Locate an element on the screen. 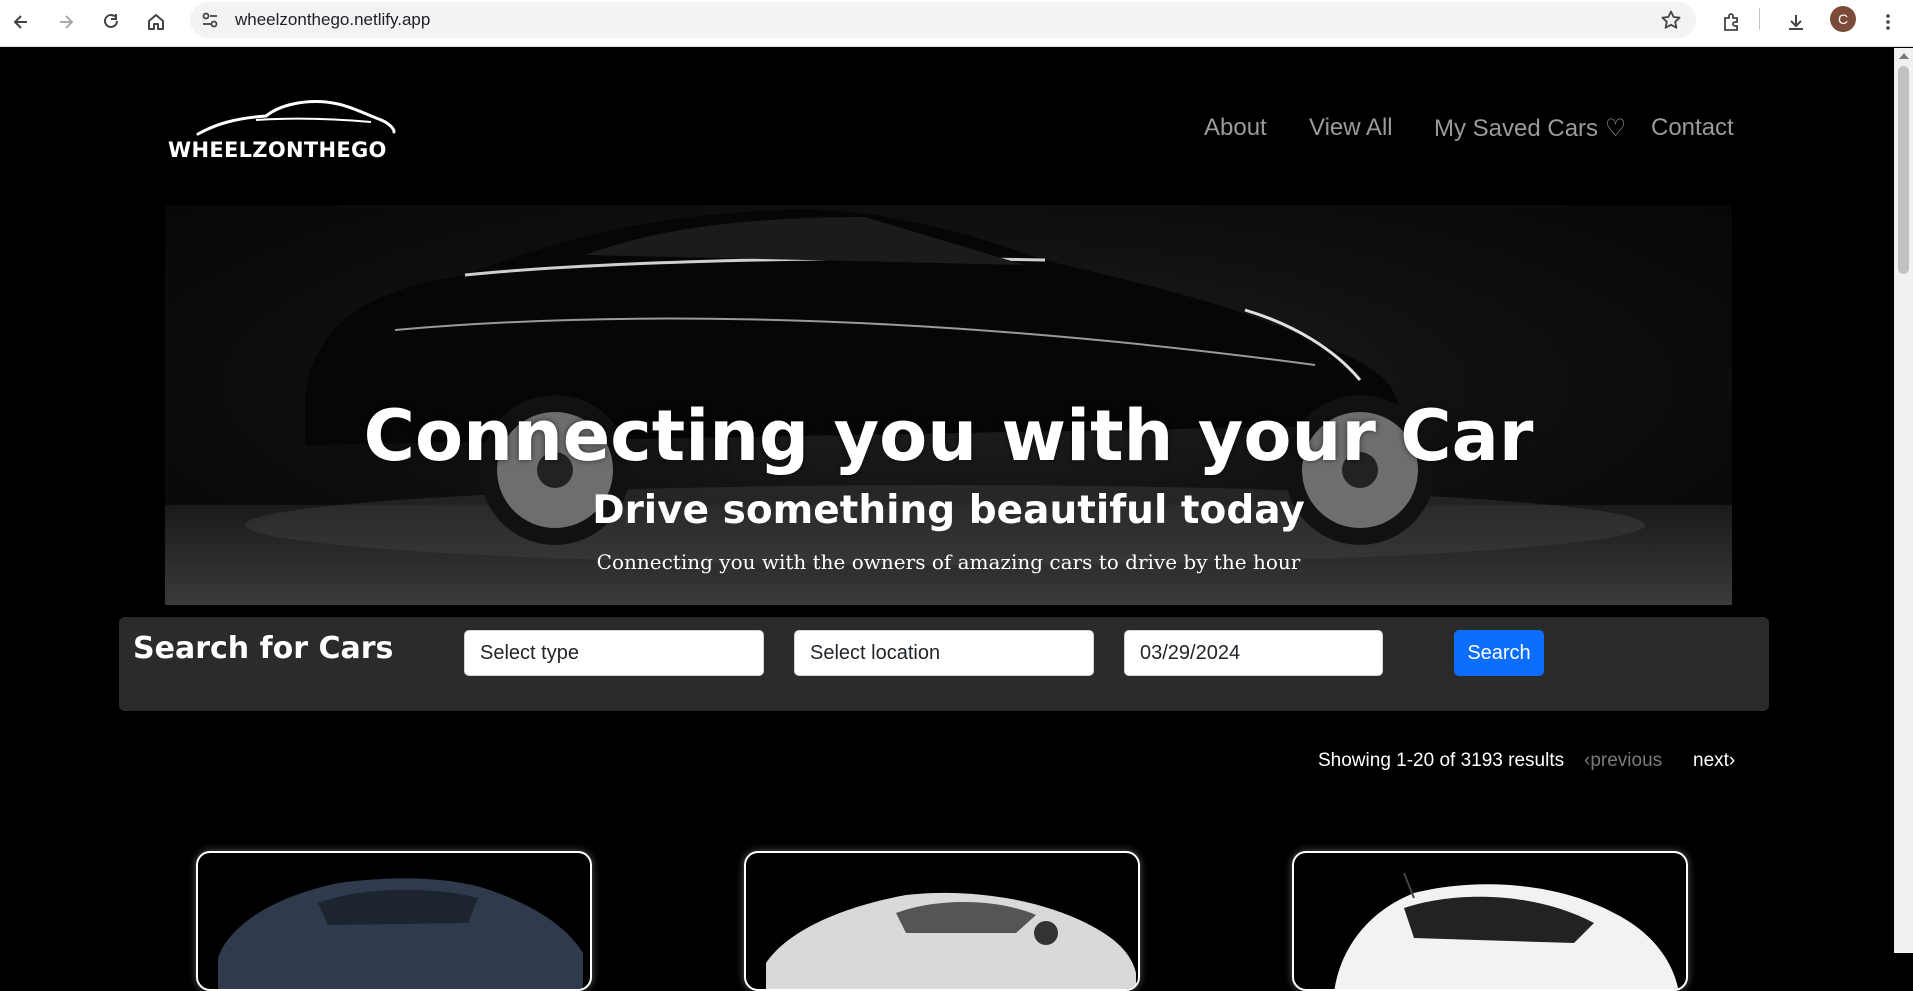 Image resolution: width=1913 pixels, height=991 pixels. forward-button is located at coordinates (66, 22).